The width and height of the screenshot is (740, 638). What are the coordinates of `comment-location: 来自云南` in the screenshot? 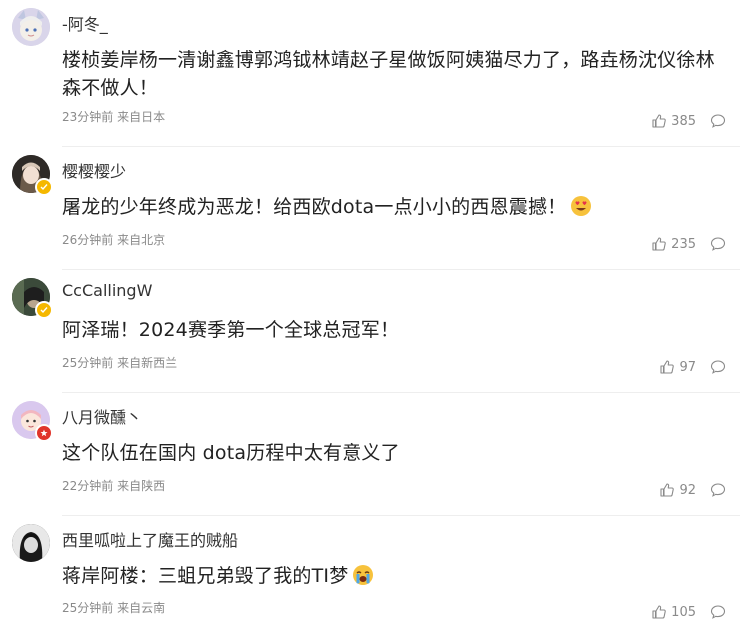 It's located at (141, 608).